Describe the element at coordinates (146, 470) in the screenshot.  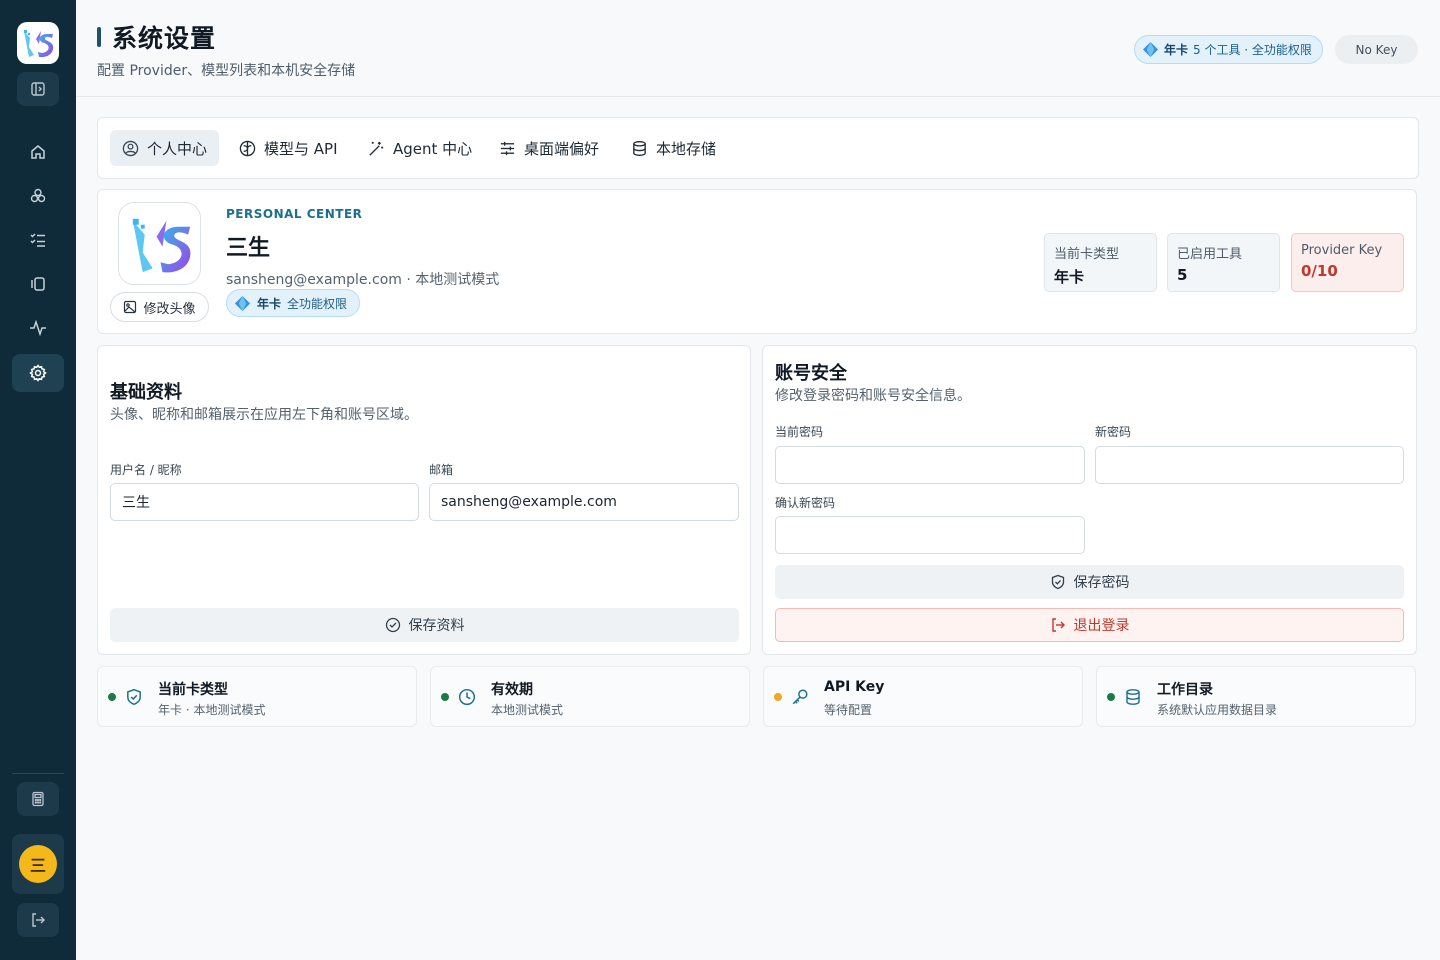
I see `username-label: 用户名 / 昵称` at that location.